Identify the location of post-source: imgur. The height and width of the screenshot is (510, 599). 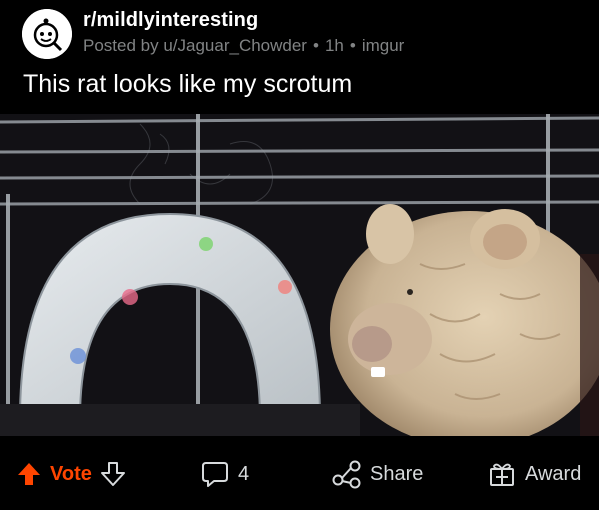
(383, 45).